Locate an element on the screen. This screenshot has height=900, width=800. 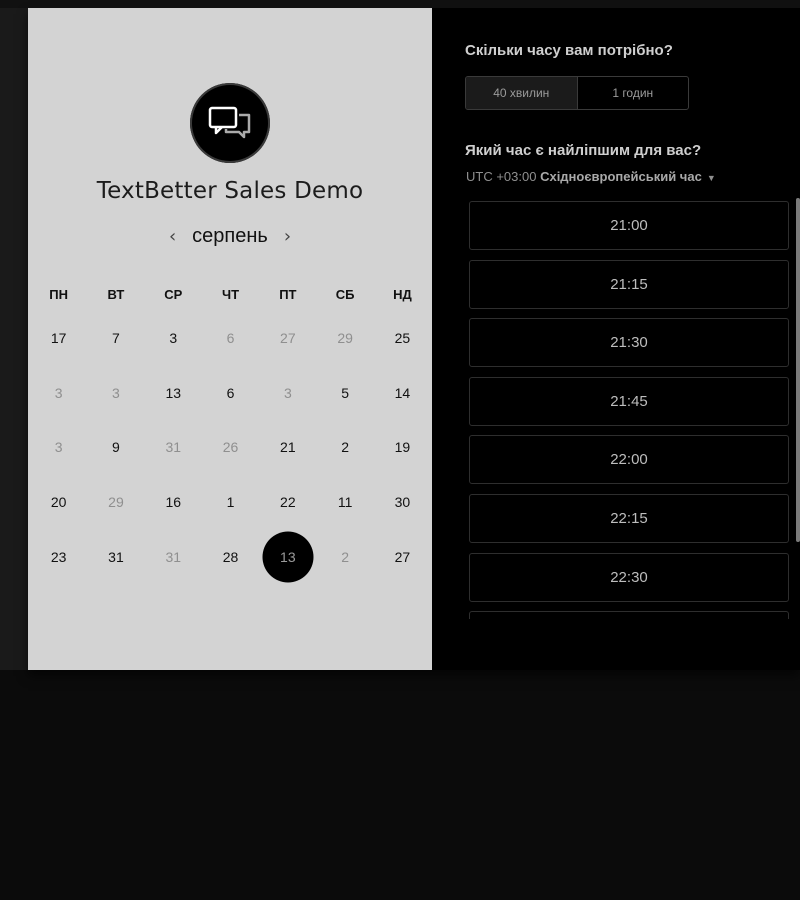
calendar-day: 25 is located at coordinates (402, 338).